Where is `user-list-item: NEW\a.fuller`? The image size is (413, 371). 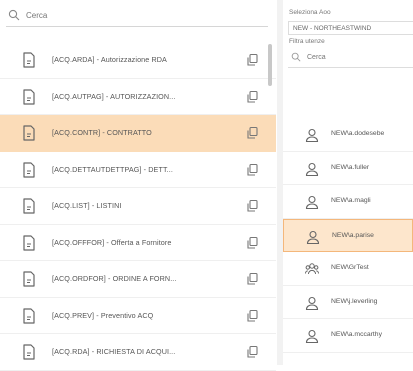
user-list-item: NEW\a.fuller is located at coordinates (348, 168).